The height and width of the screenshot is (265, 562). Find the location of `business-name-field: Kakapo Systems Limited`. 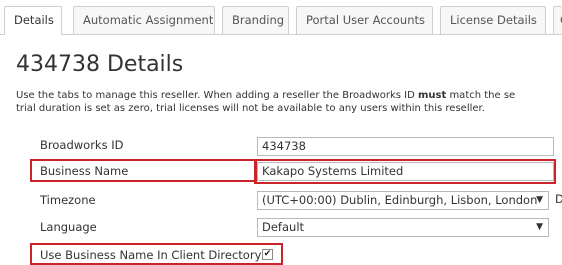

business-name-field: Kakapo Systems Limited is located at coordinates (405, 171).